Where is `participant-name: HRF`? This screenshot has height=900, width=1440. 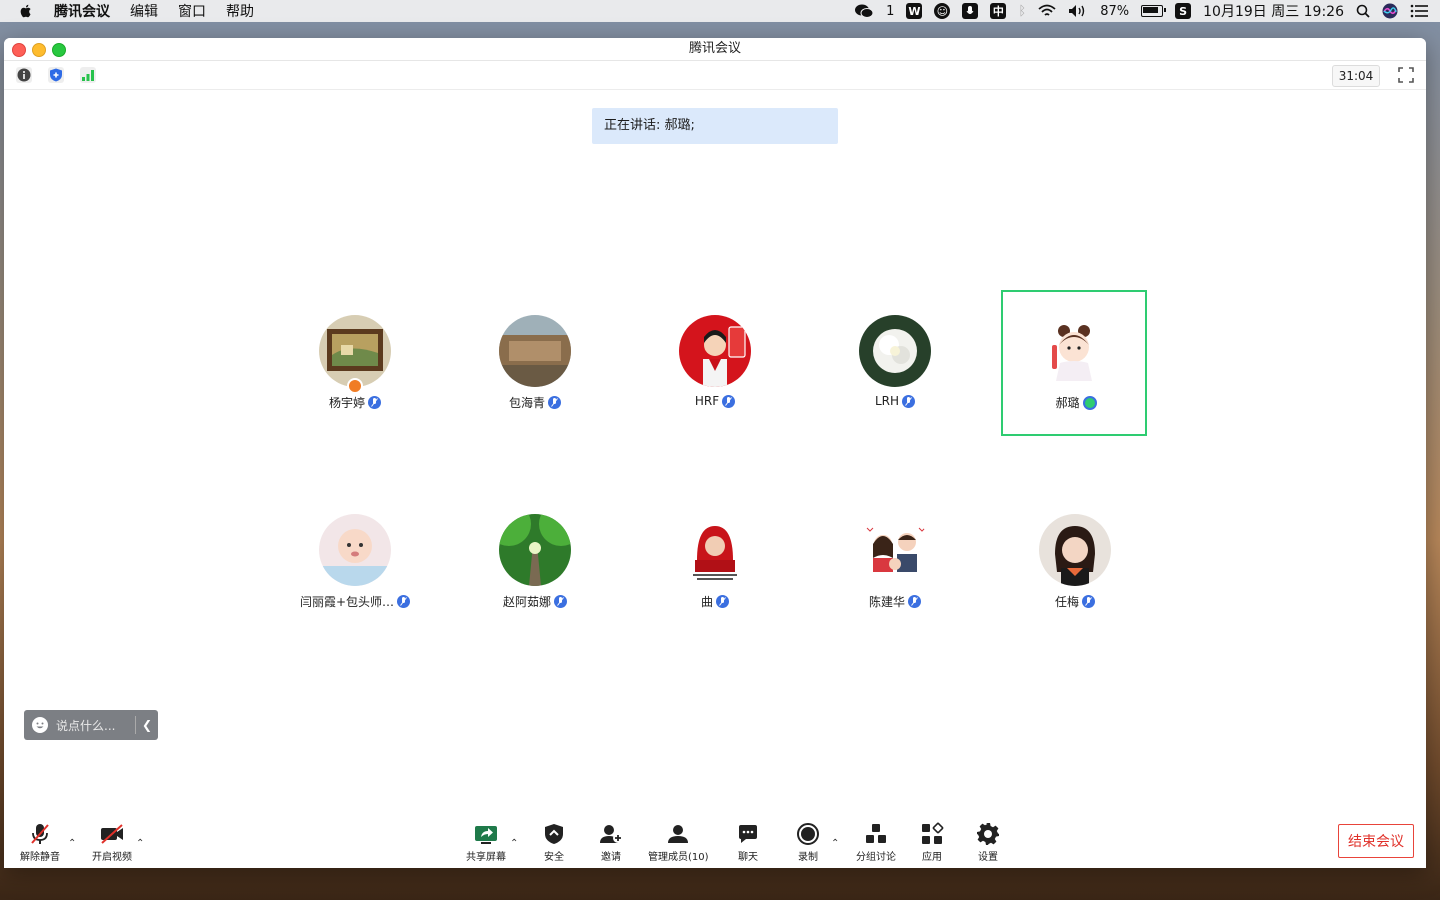 participant-name: HRF is located at coordinates (707, 401).